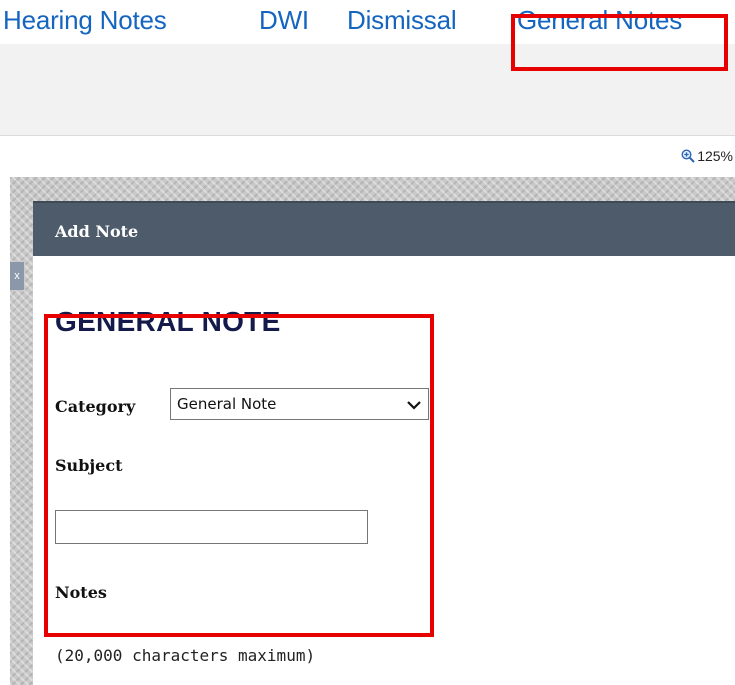  Describe the element at coordinates (17, 276) in the screenshot. I see `backdrop-close-icon: x` at that location.